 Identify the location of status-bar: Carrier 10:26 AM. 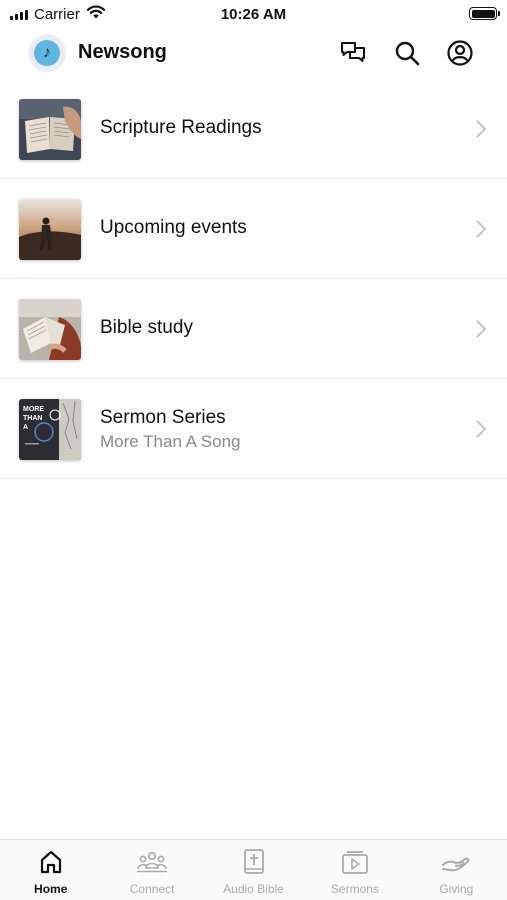
(253, 14).